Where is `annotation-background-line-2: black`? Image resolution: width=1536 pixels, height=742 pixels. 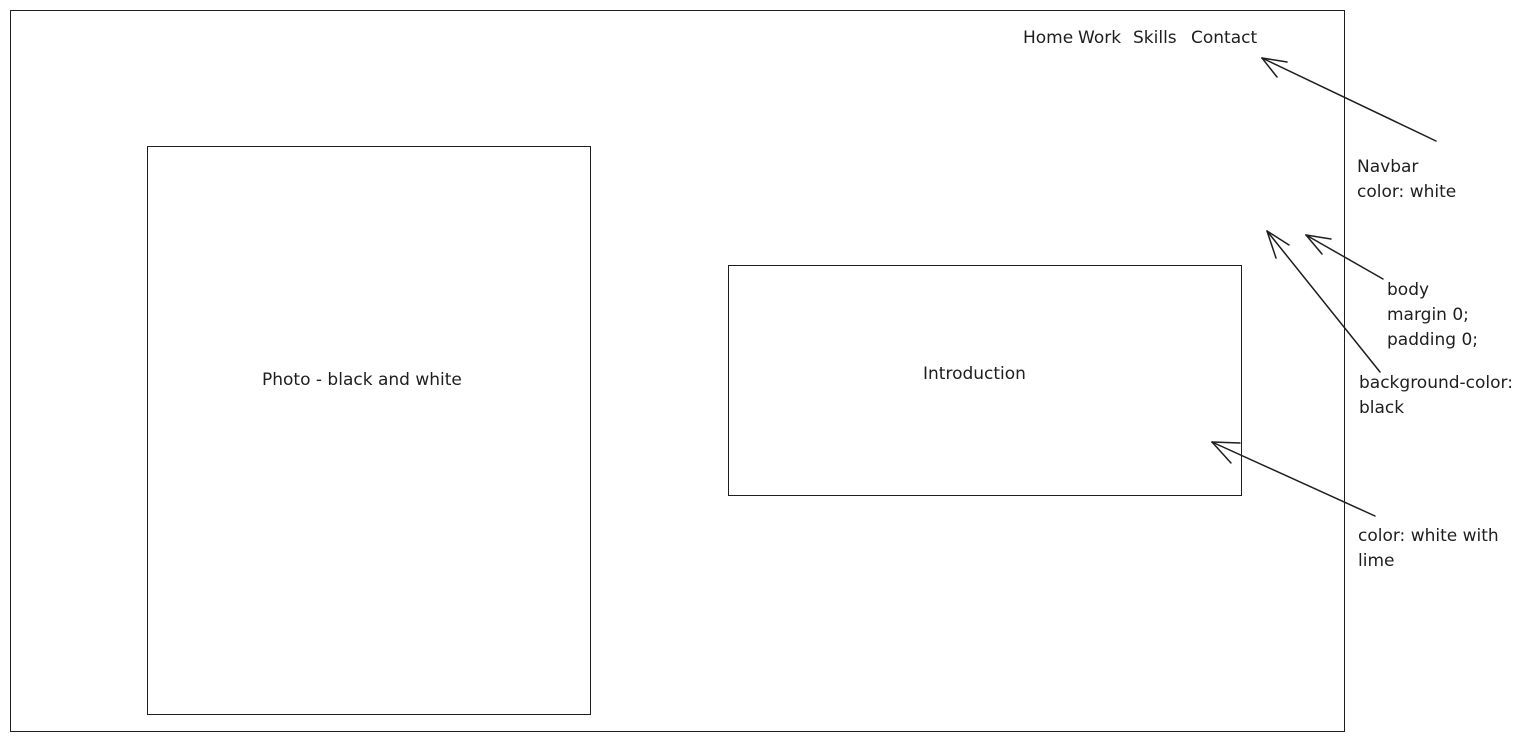 annotation-background-line-2: black is located at coordinates (1382, 408).